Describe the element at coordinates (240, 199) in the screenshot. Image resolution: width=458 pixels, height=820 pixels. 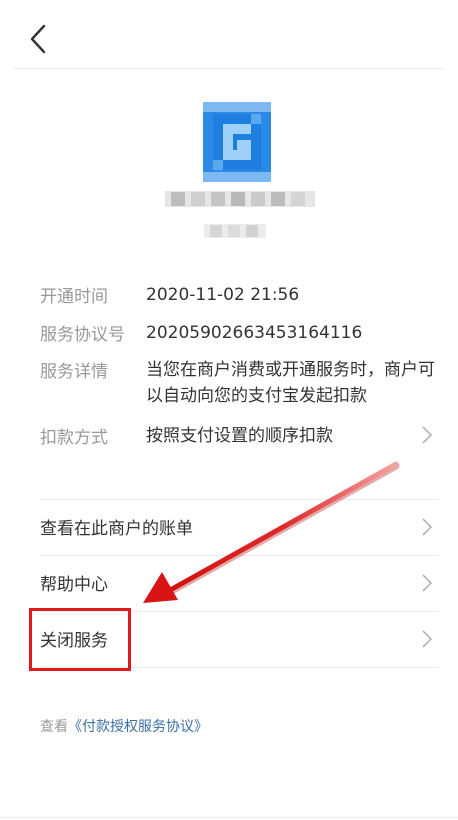
I see `merchant-name-blurred` at that location.